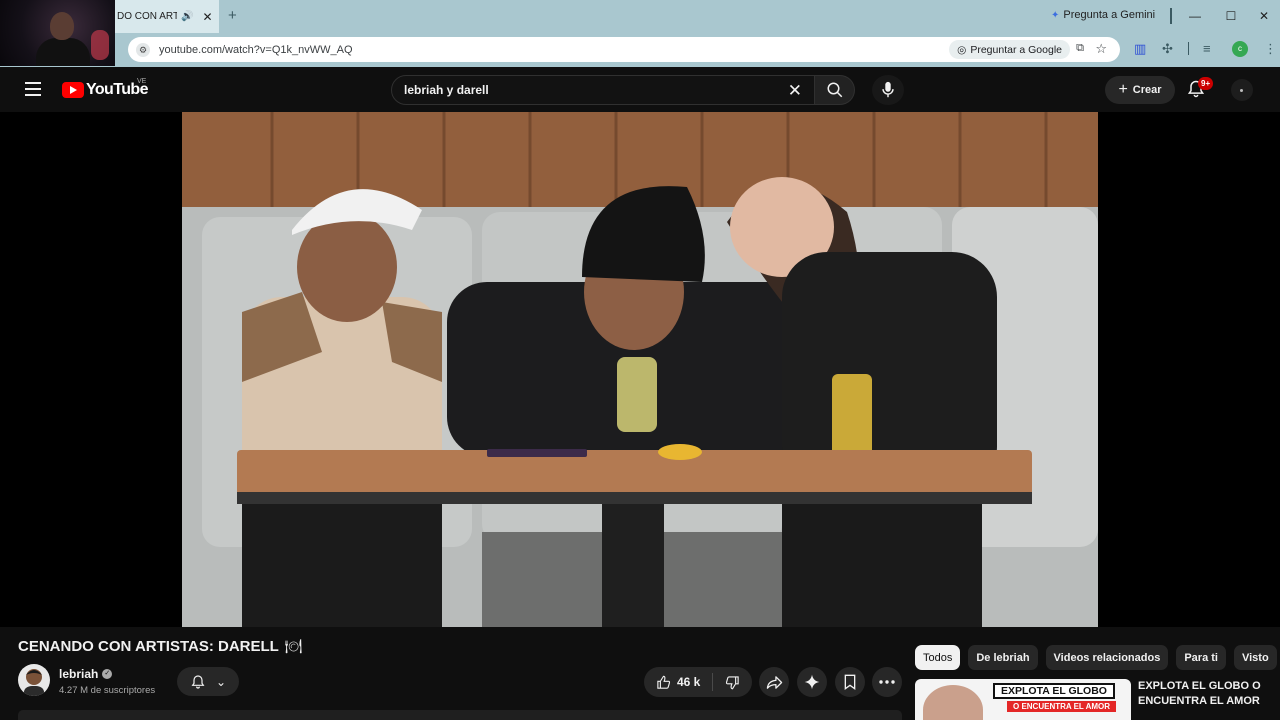 This screenshot has height=720, width=1280. I want to click on plus-icon: +, so click(1123, 89).